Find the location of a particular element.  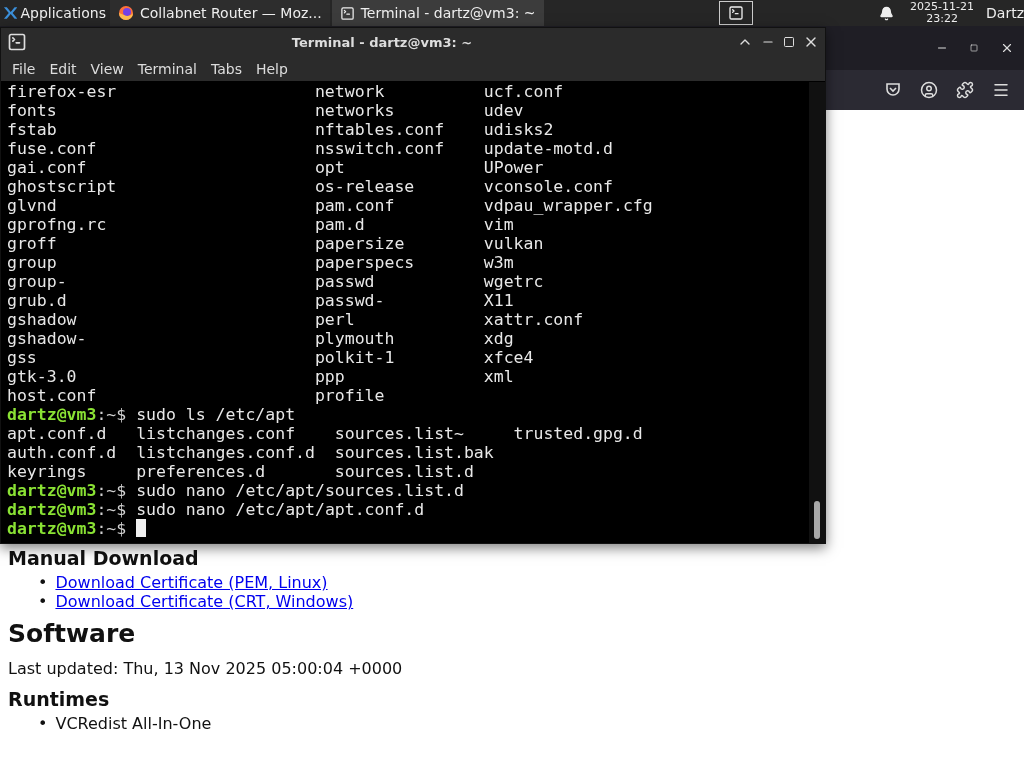

list-item: VCRedist All-In-One is located at coordinates (133, 723).